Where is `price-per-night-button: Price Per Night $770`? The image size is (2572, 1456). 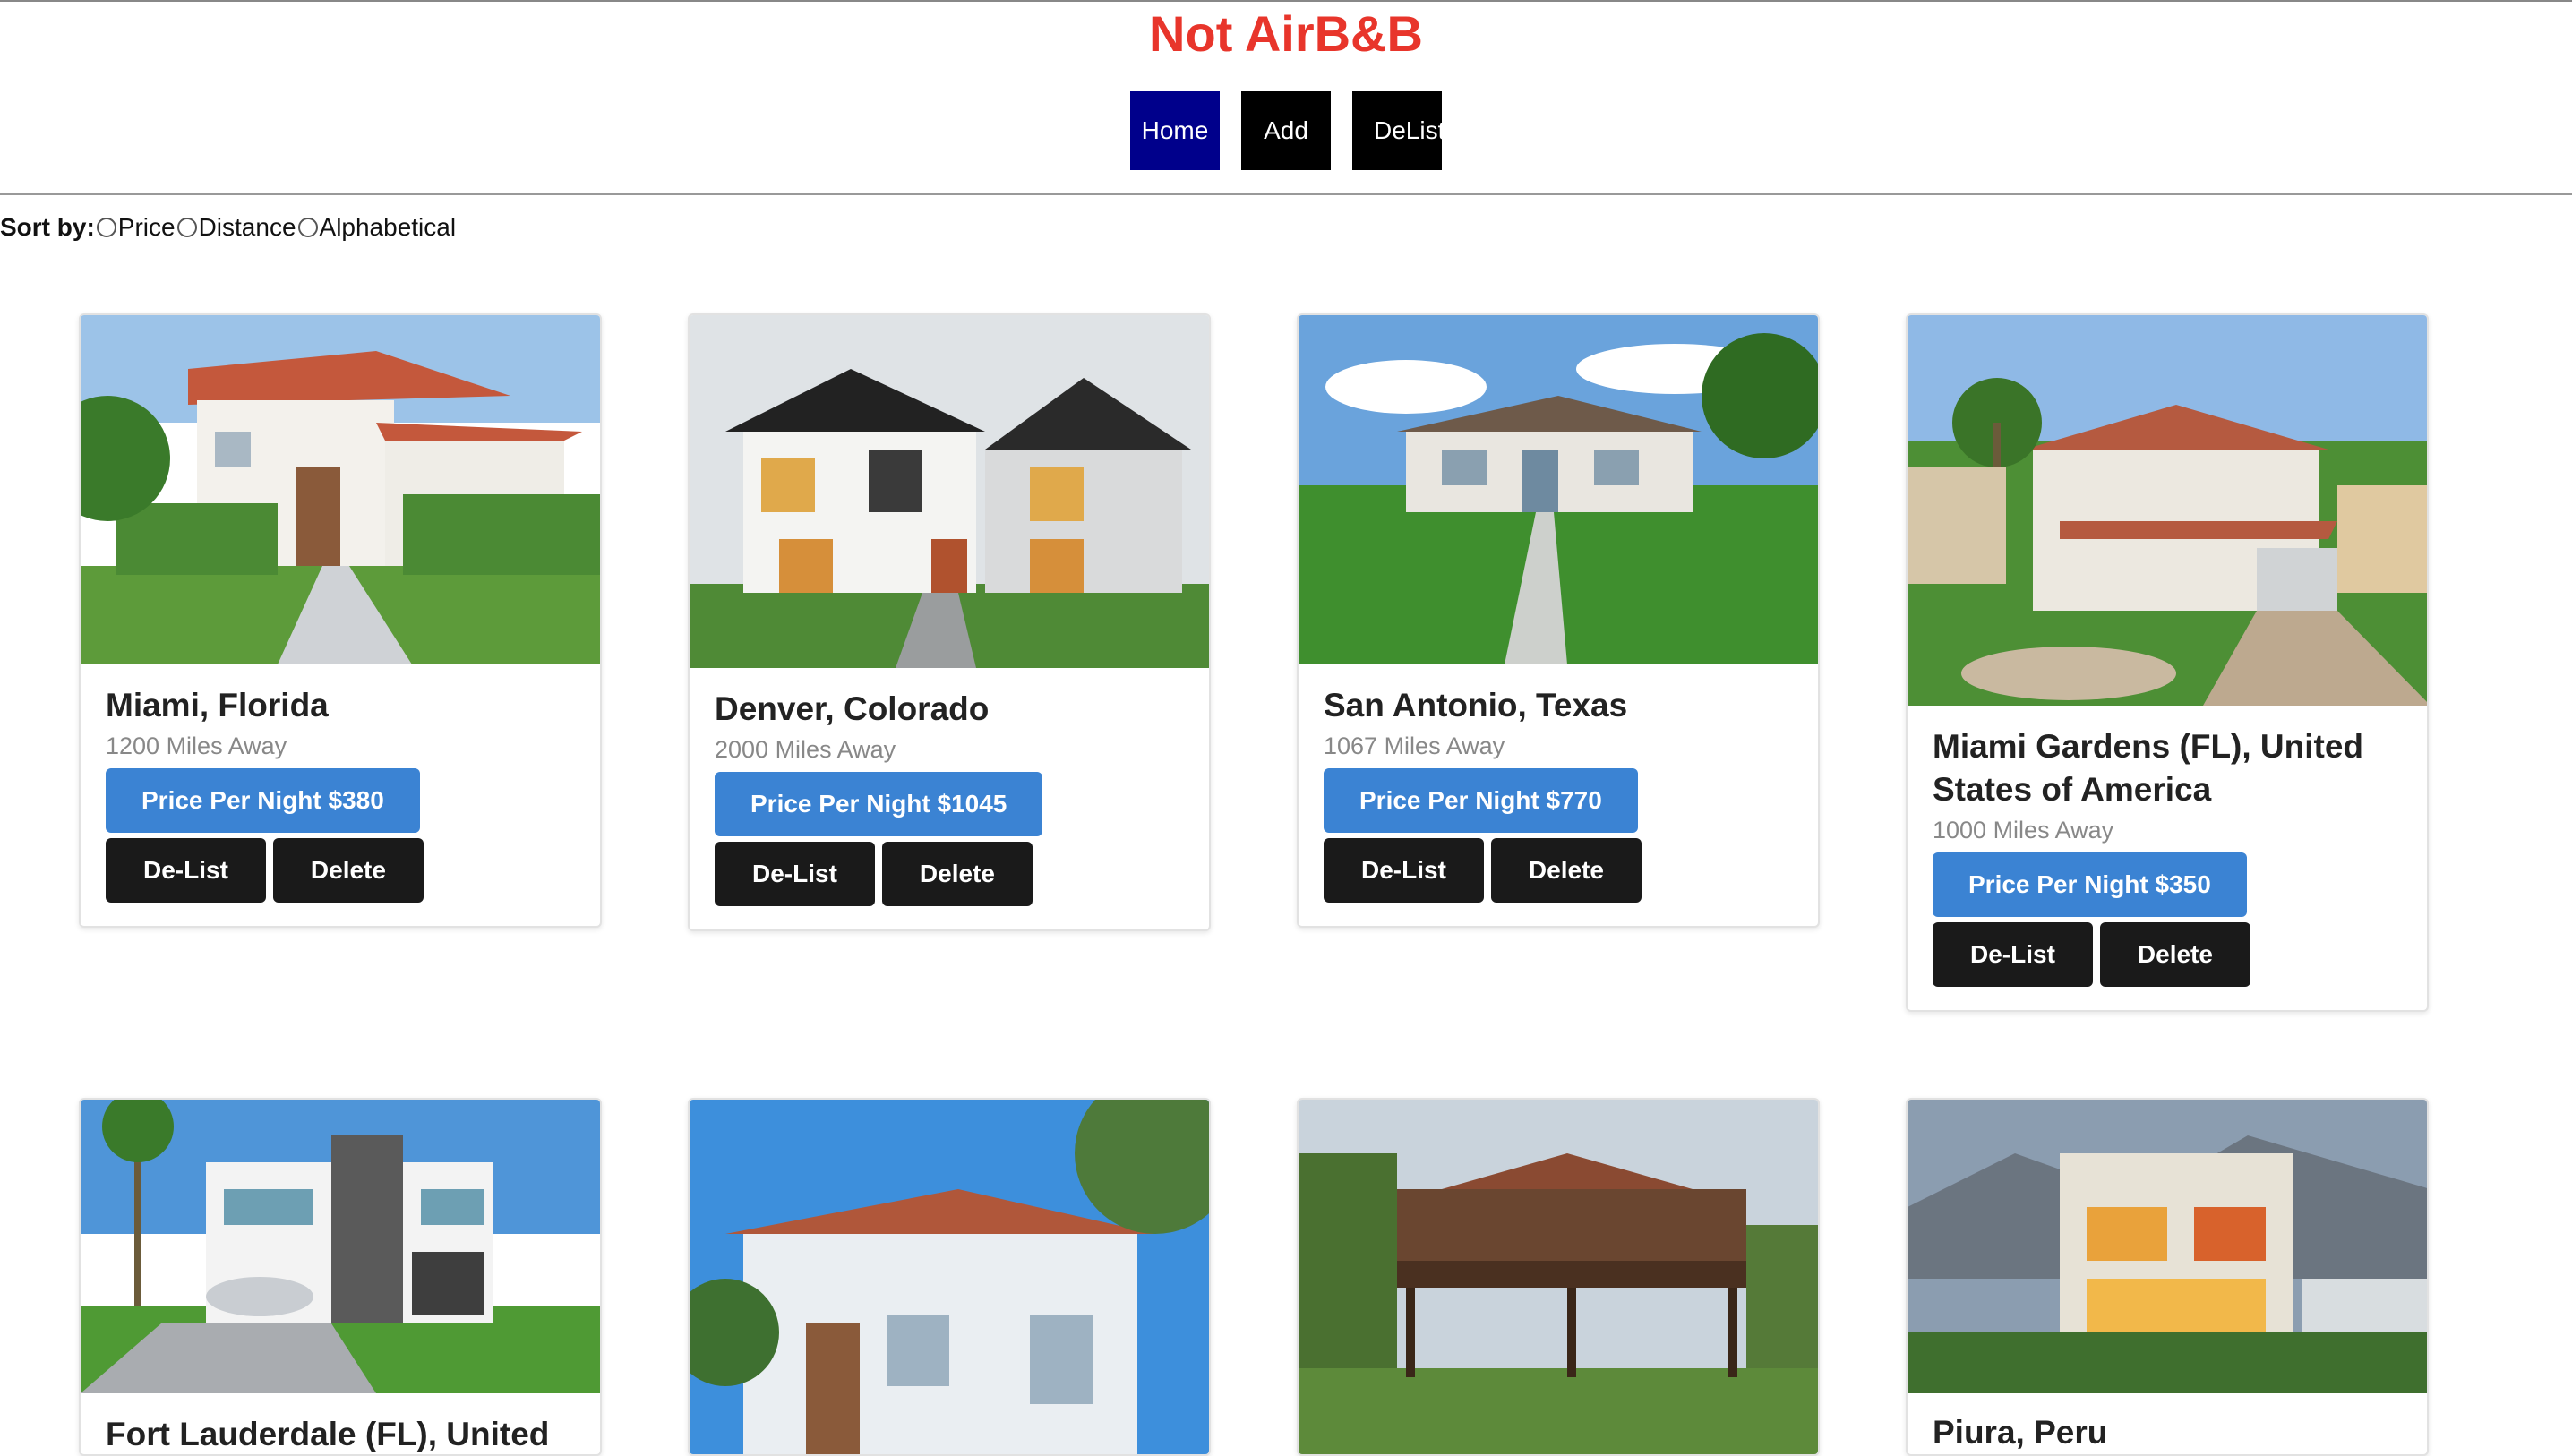 price-per-night-button: Price Per Night $770 is located at coordinates (1481, 800).